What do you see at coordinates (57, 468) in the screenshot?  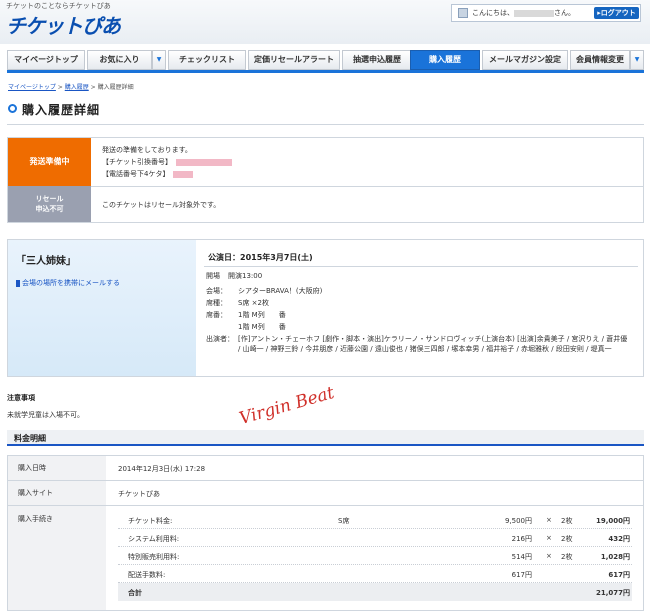 I see `purchase-date-label: 購入日時` at bounding box center [57, 468].